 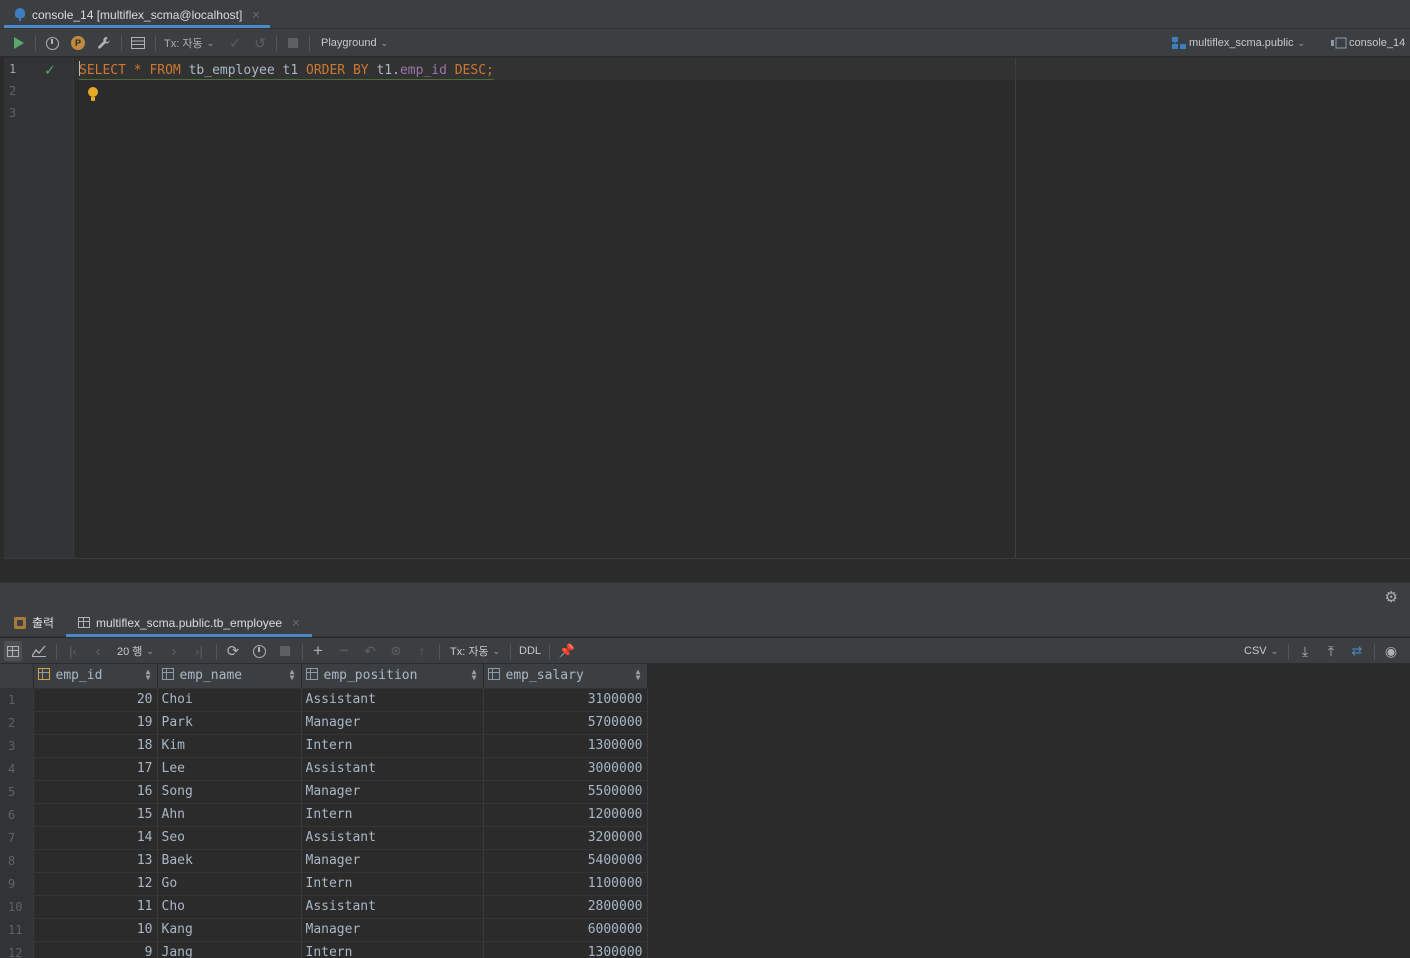 What do you see at coordinates (565, 815) in the screenshot?
I see `cell-emp-salary: 1200000` at bounding box center [565, 815].